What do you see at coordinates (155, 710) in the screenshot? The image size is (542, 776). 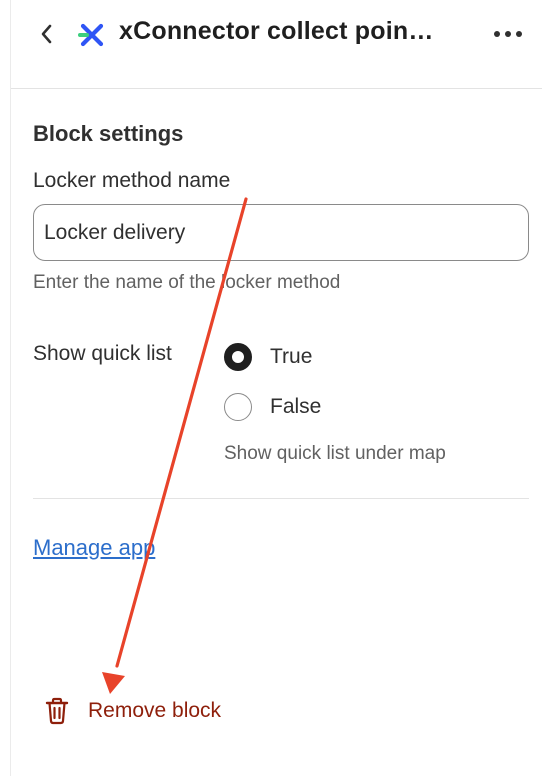 I see `remove-block-label: Remove block` at bounding box center [155, 710].